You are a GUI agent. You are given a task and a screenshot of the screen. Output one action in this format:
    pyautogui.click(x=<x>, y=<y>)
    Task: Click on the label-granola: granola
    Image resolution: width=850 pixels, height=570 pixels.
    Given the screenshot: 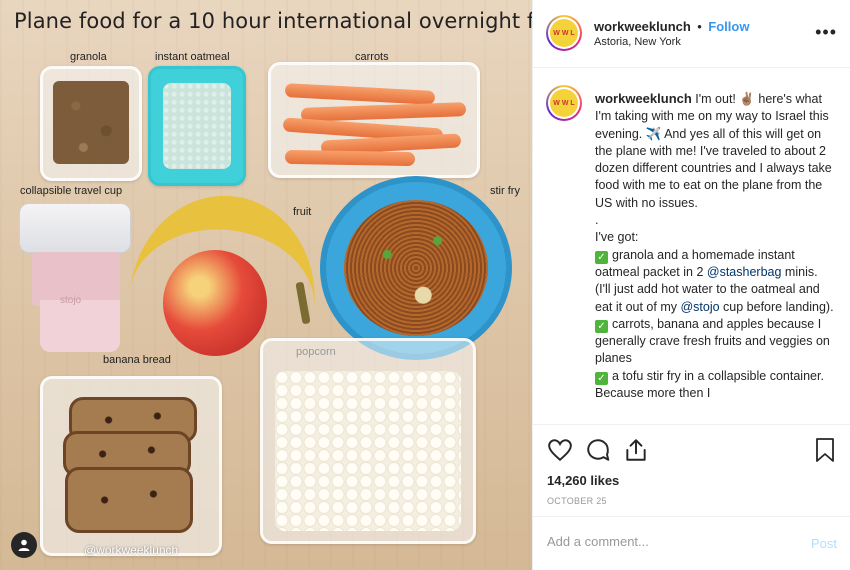 What is the action you would take?
    pyautogui.click(x=88, y=57)
    